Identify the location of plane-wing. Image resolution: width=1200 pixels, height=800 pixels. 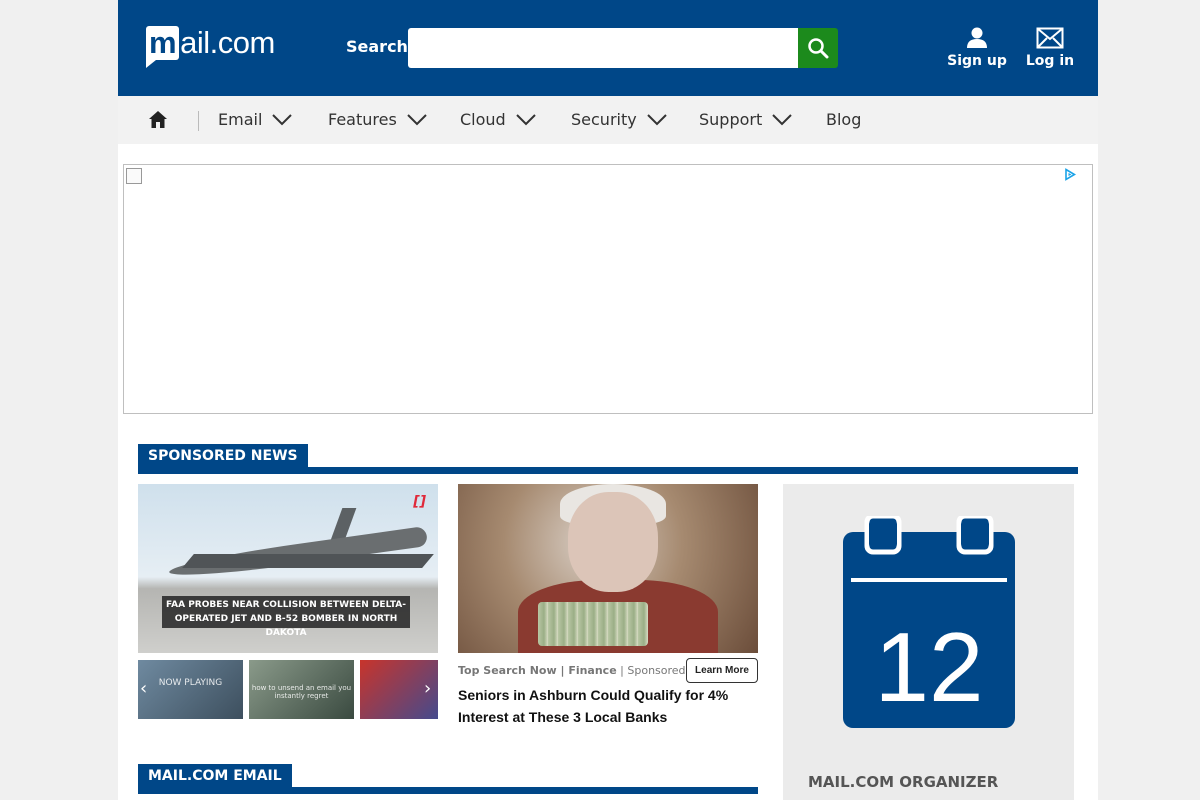
(308, 561).